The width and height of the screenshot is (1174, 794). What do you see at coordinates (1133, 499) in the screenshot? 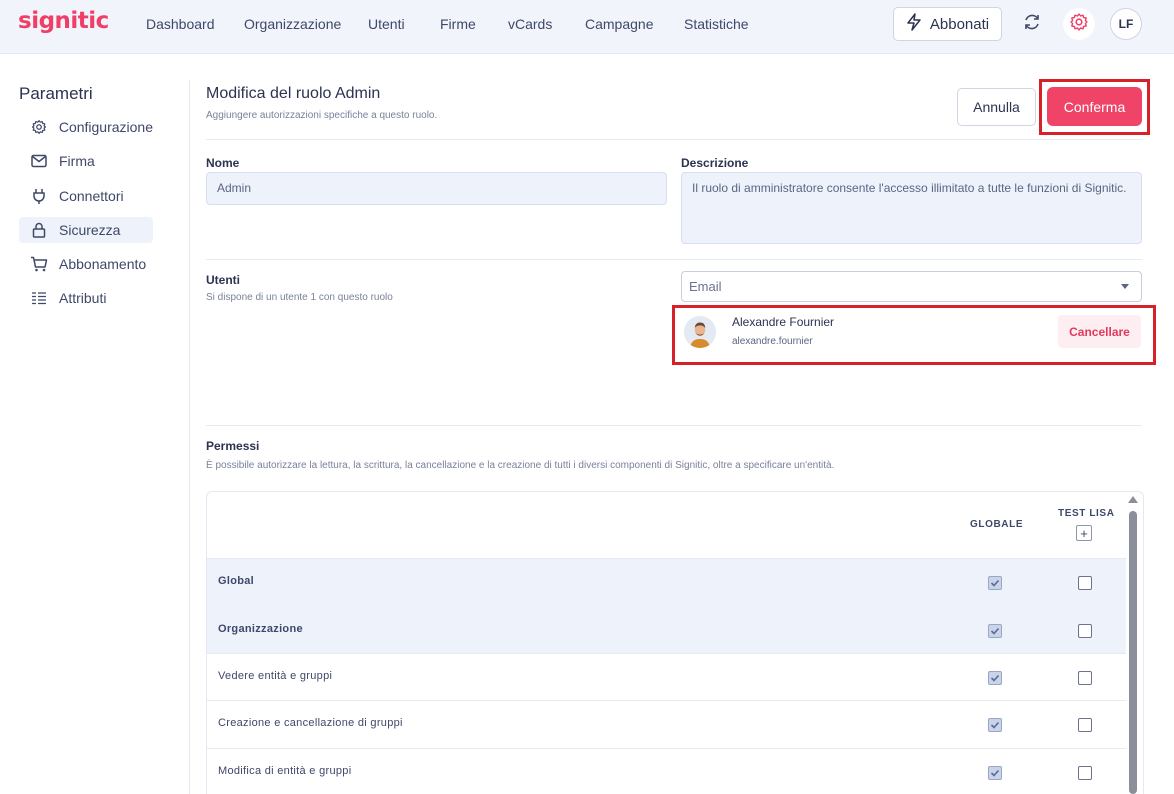
I see `scroll-up-arrow-icon` at bounding box center [1133, 499].